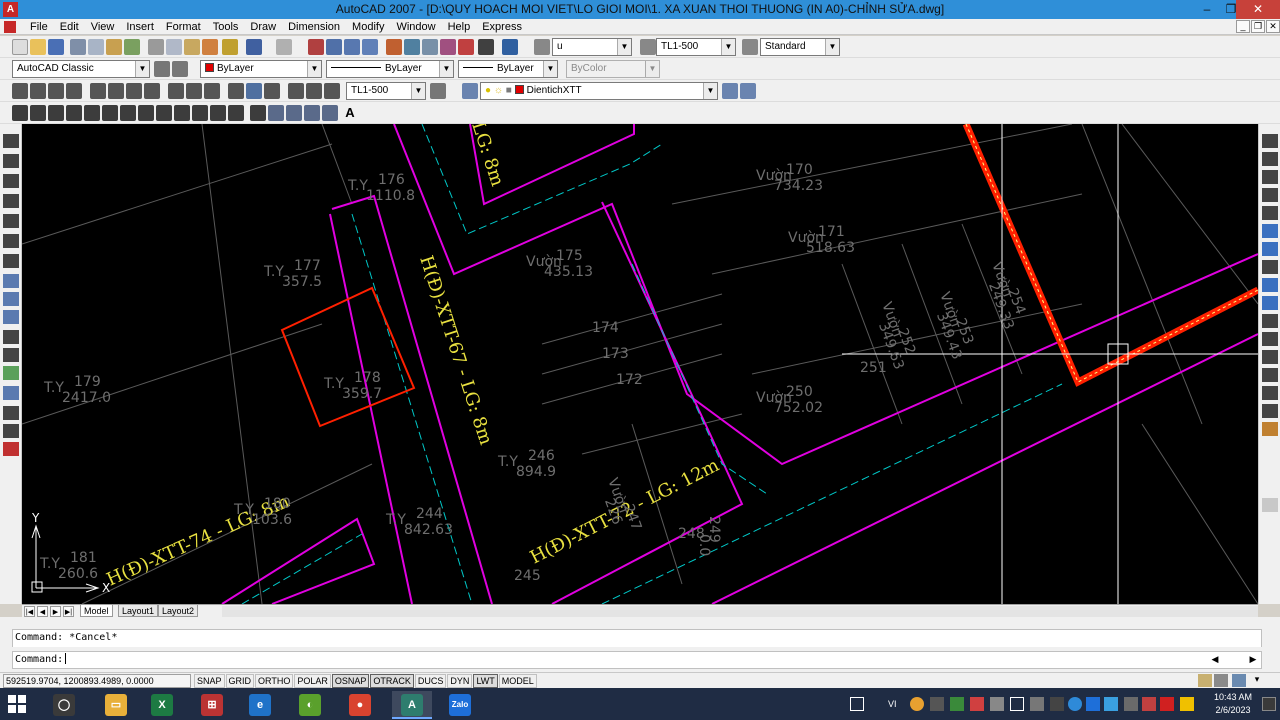 The width and height of the screenshot is (1280, 720). Describe the element at coordinates (11, 355) in the screenshot. I see `break-icon` at that location.